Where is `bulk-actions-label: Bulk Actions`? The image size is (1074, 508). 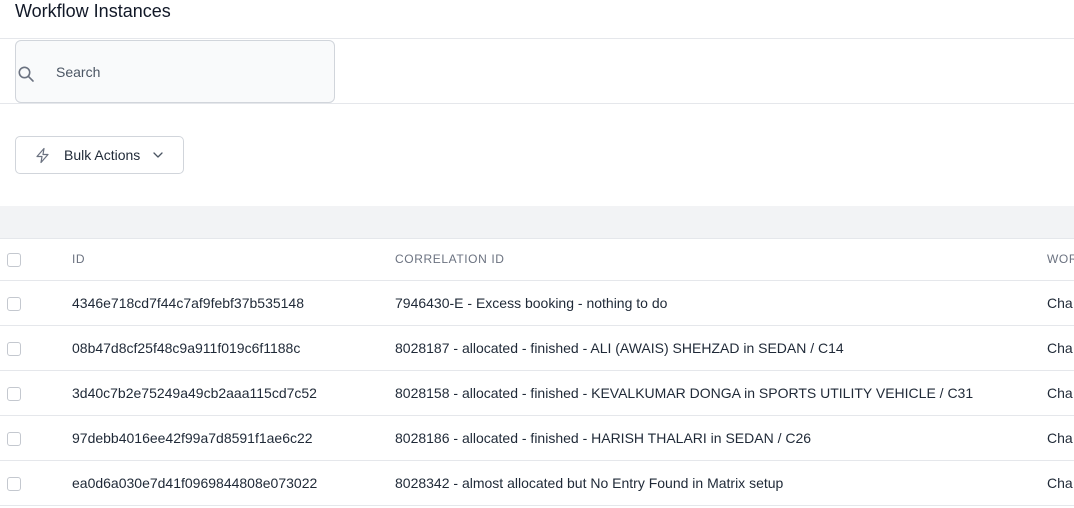
bulk-actions-label: Bulk Actions is located at coordinates (102, 155).